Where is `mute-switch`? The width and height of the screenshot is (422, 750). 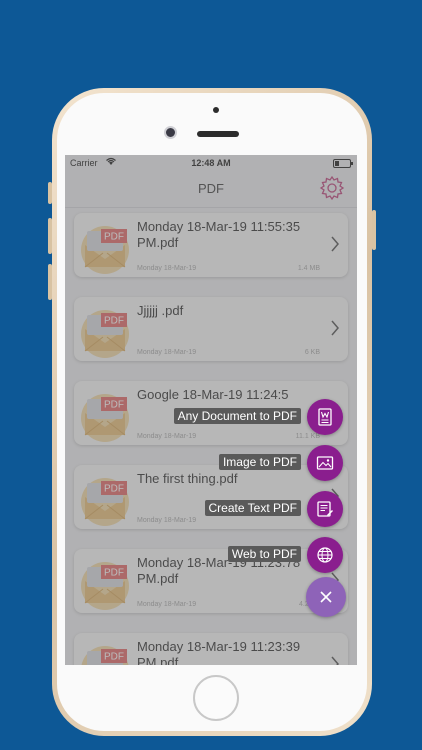 mute-switch is located at coordinates (50, 193).